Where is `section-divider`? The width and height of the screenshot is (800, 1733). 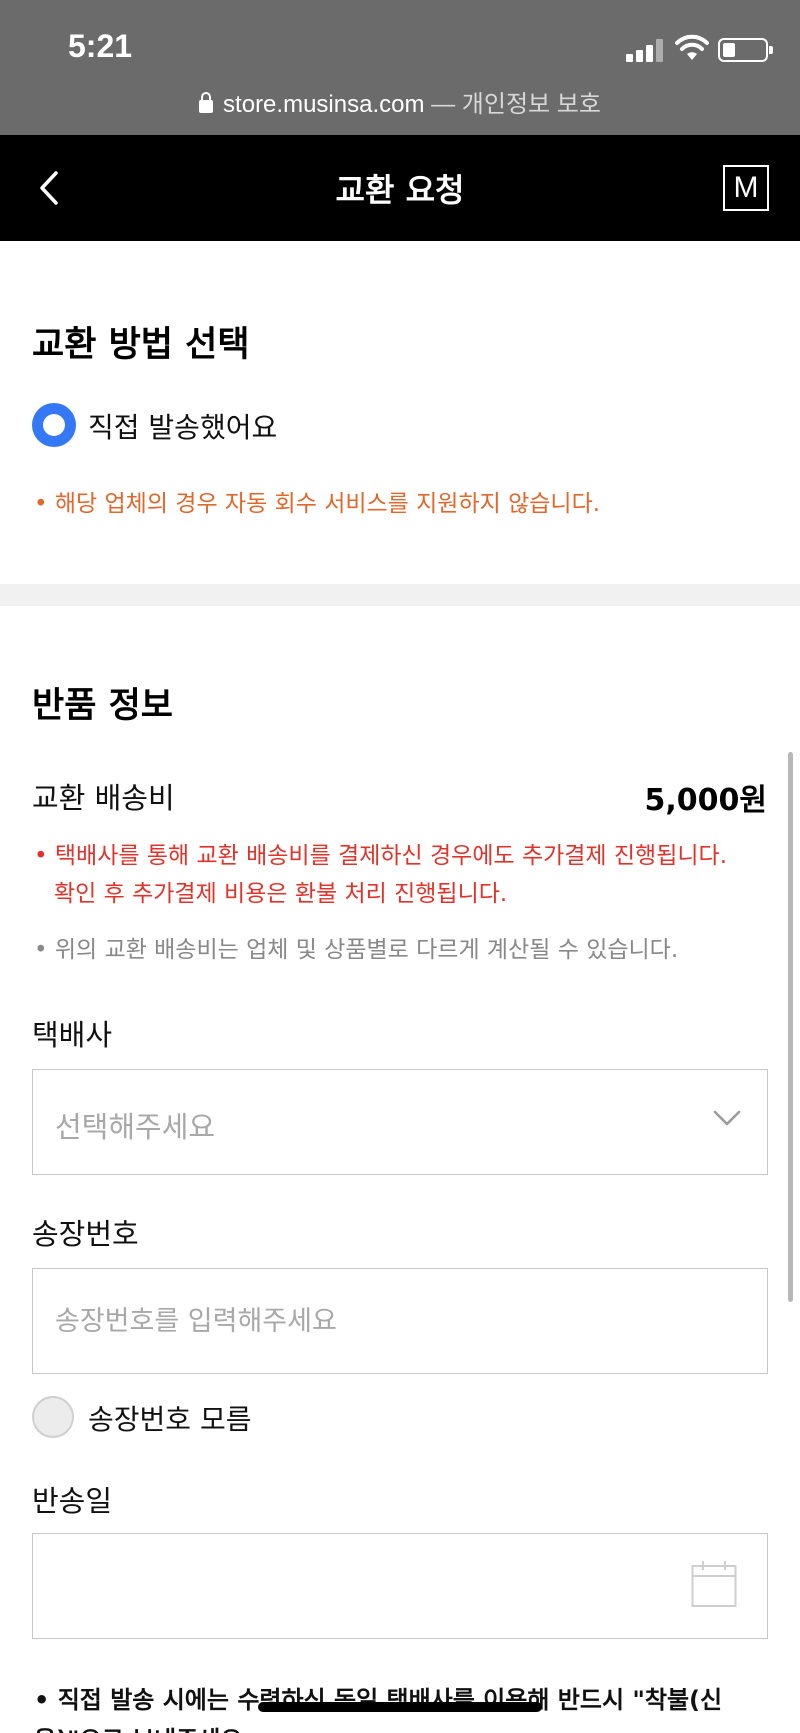 section-divider is located at coordinates (400, 595).